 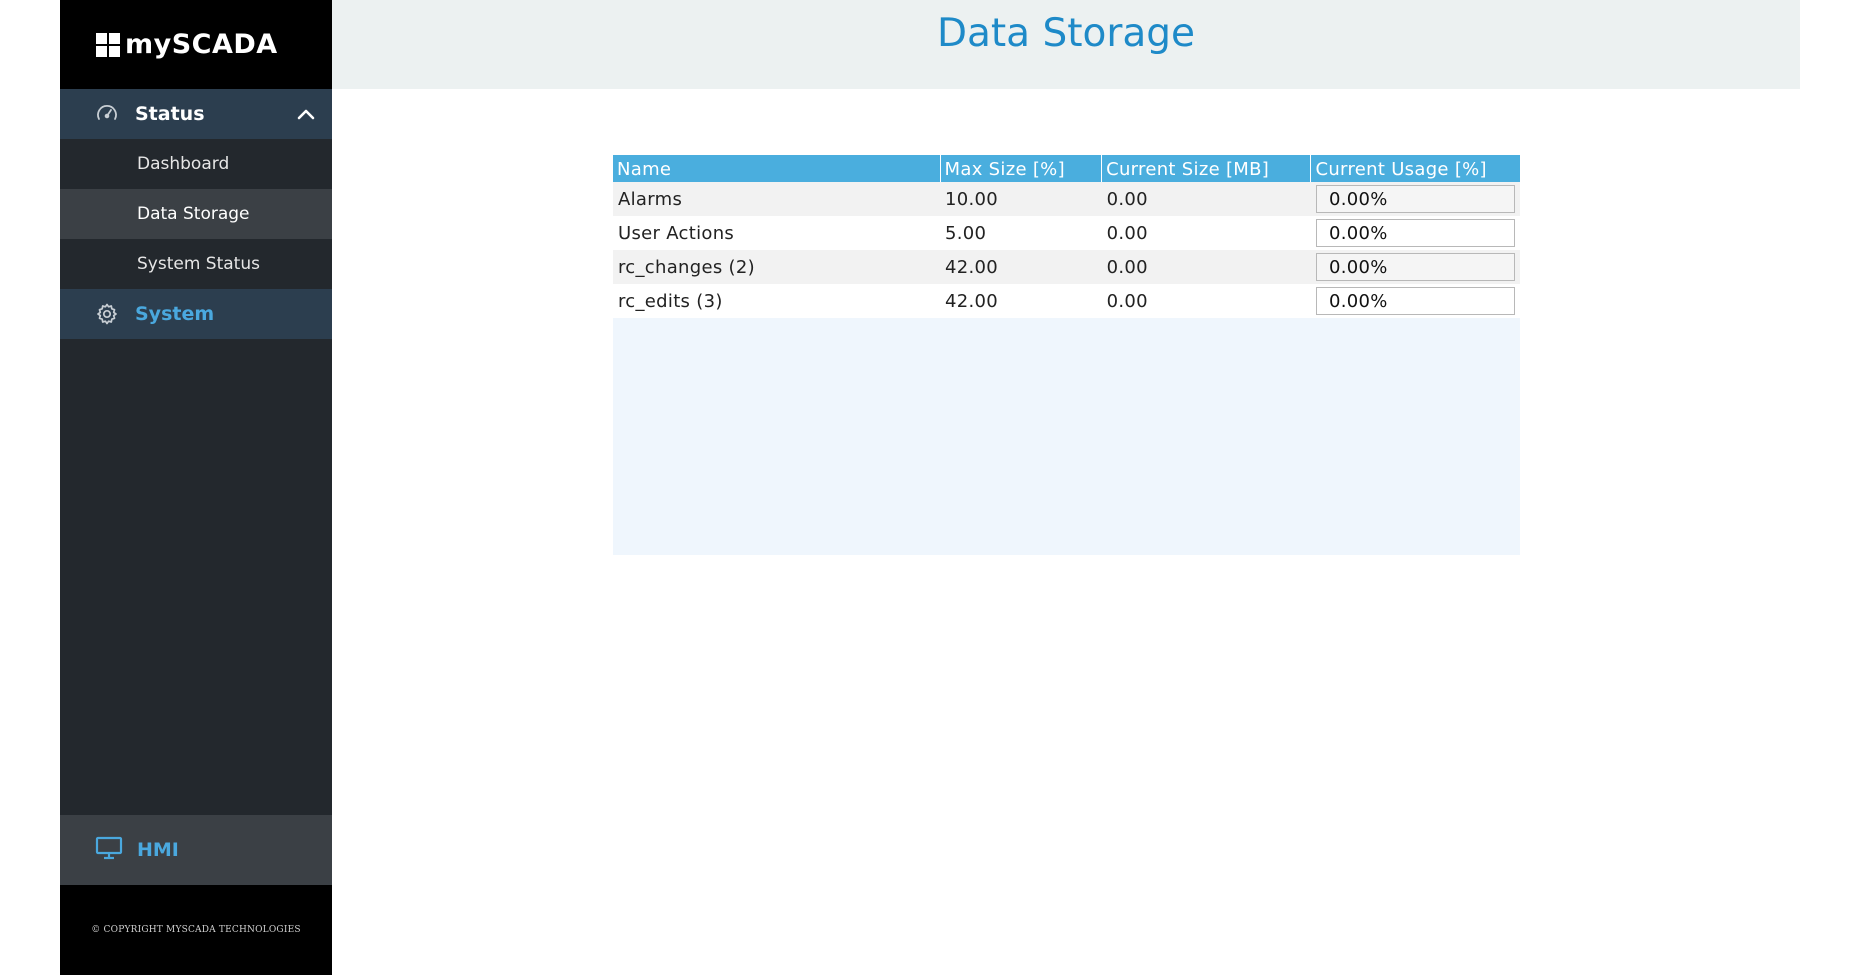 I want to click on cell-max-size: 10.00, so click(x=1021, y=199).